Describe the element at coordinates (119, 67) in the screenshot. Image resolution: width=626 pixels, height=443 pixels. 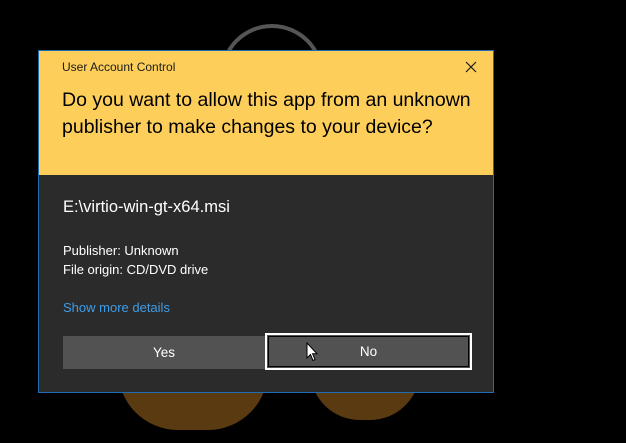
I see `dialog-title: User Account Control` at that location.